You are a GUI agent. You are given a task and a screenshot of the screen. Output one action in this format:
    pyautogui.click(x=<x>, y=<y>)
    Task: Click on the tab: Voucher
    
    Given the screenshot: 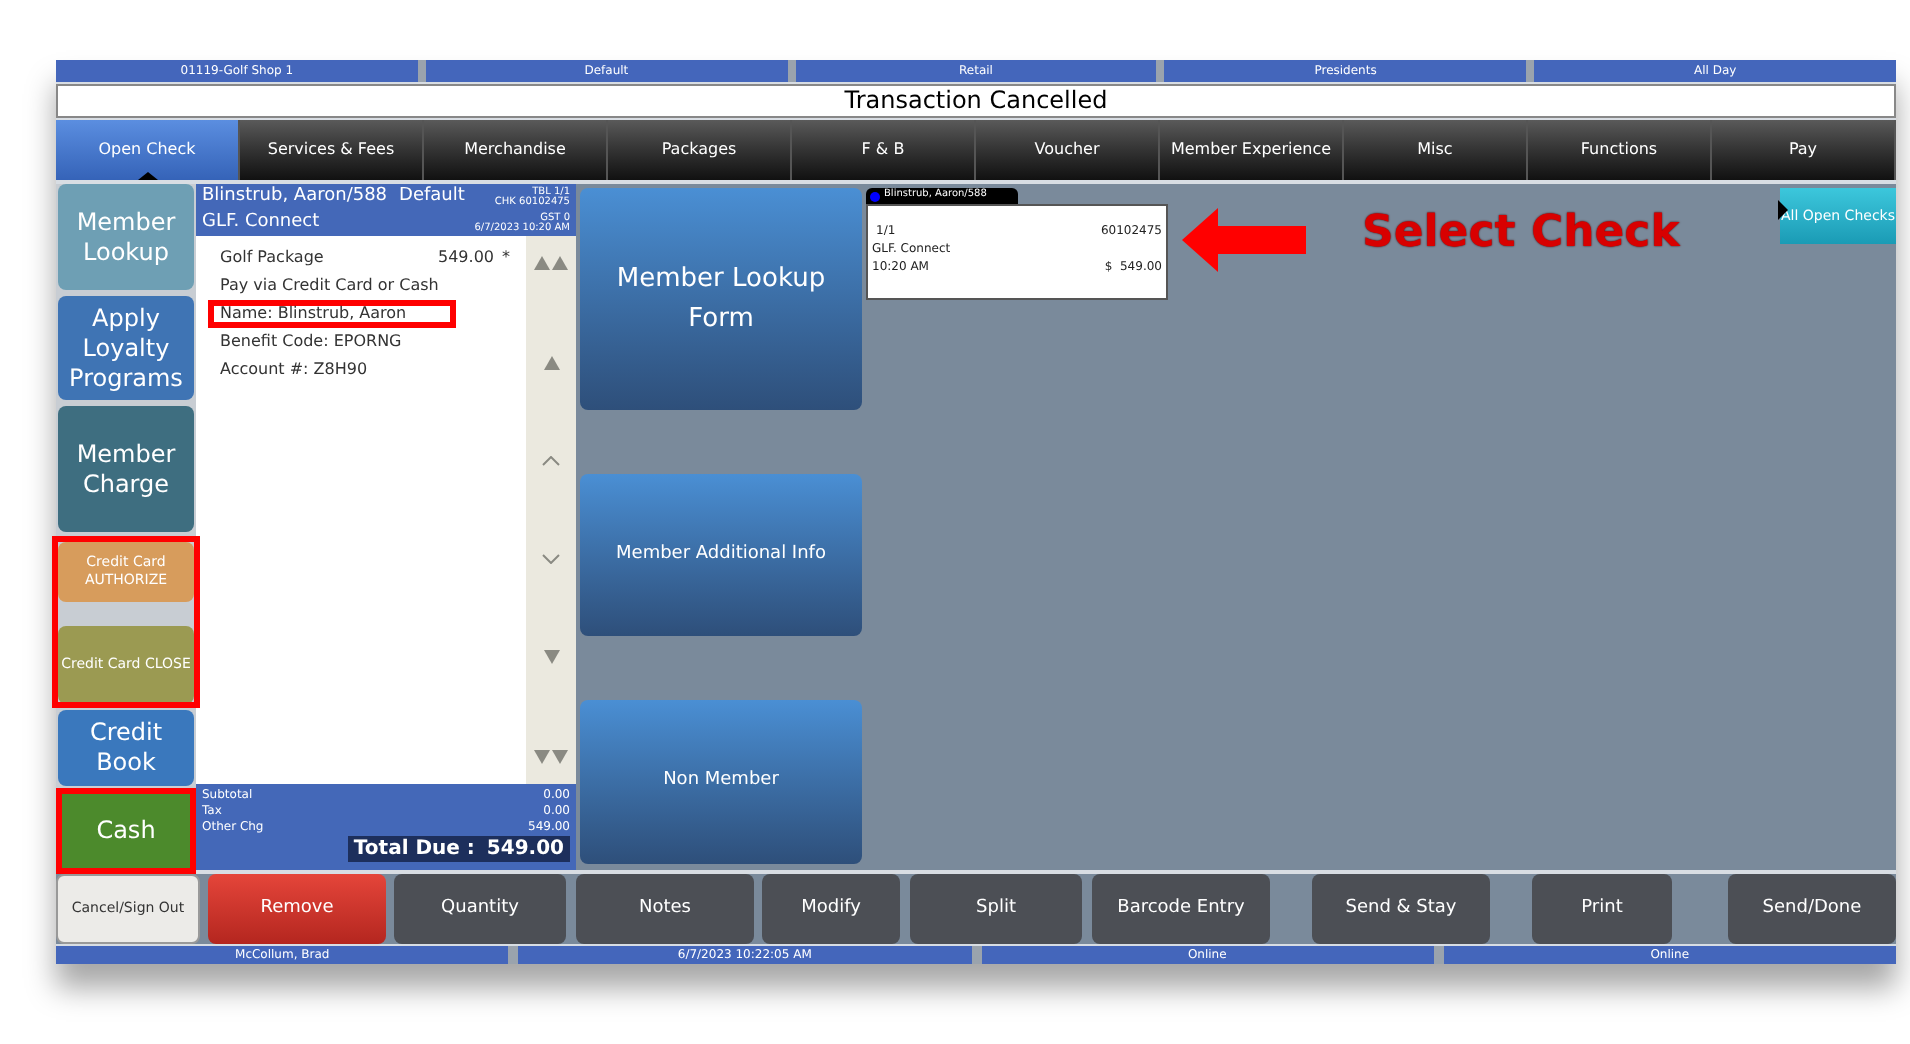 What is the action you would take?
    pyautogui.click(x=1068, y=150)
    